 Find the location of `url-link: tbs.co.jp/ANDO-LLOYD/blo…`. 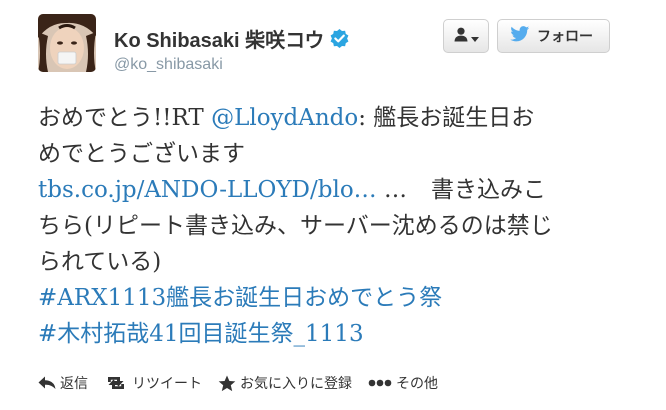

url-link: tbs.co.jp/ANDO-LLOYD/blo… is located at coordinates (207, 190).